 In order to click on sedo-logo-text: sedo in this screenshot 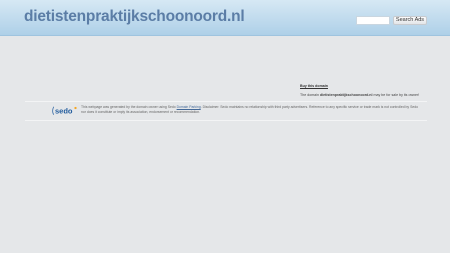, I will do `click(64, 111)`.